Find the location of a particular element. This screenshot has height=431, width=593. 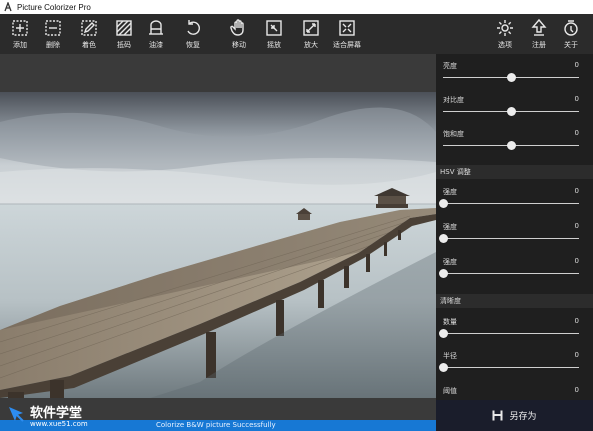

site-watermark: 软件学堂 www.xue51.com is located at coordinates (60, 414).